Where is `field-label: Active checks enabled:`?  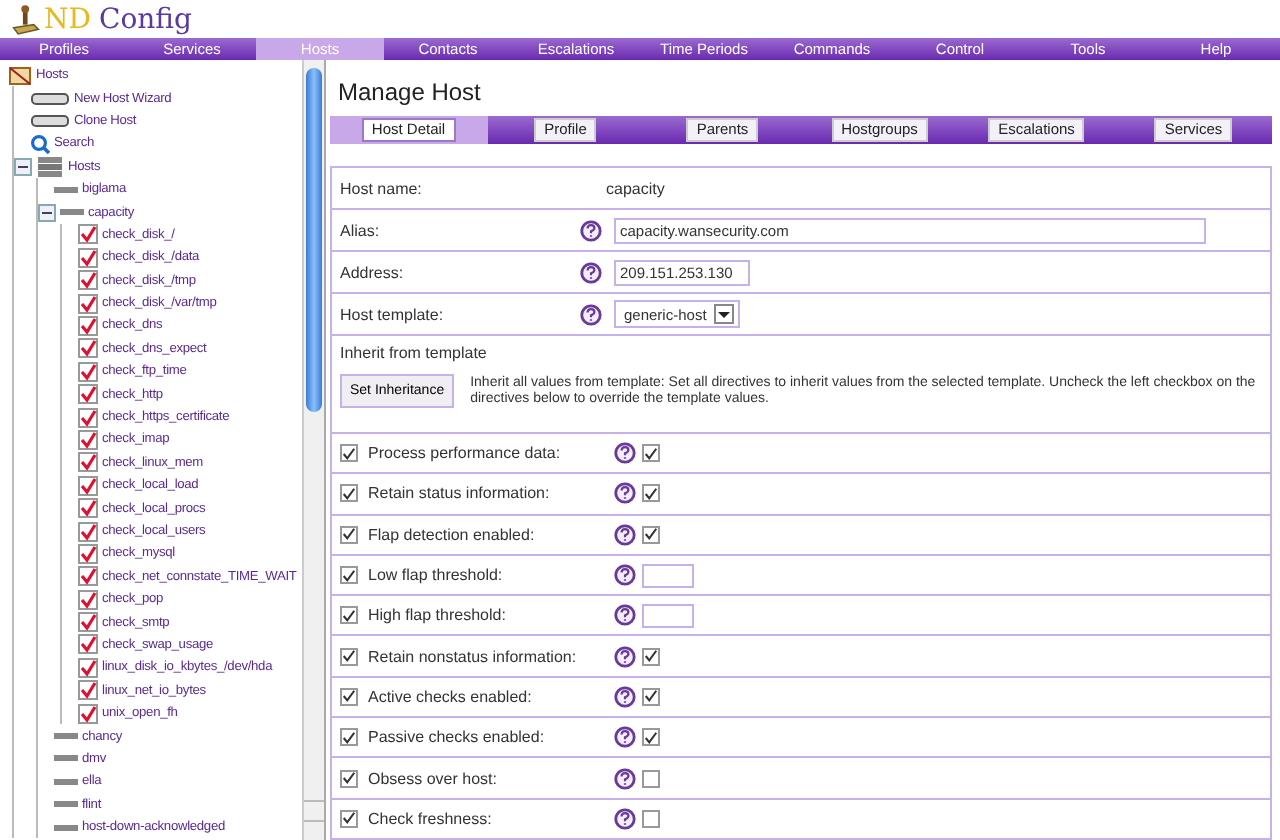
field-label: Active checks enabled: is located at coordinates (450, 696).